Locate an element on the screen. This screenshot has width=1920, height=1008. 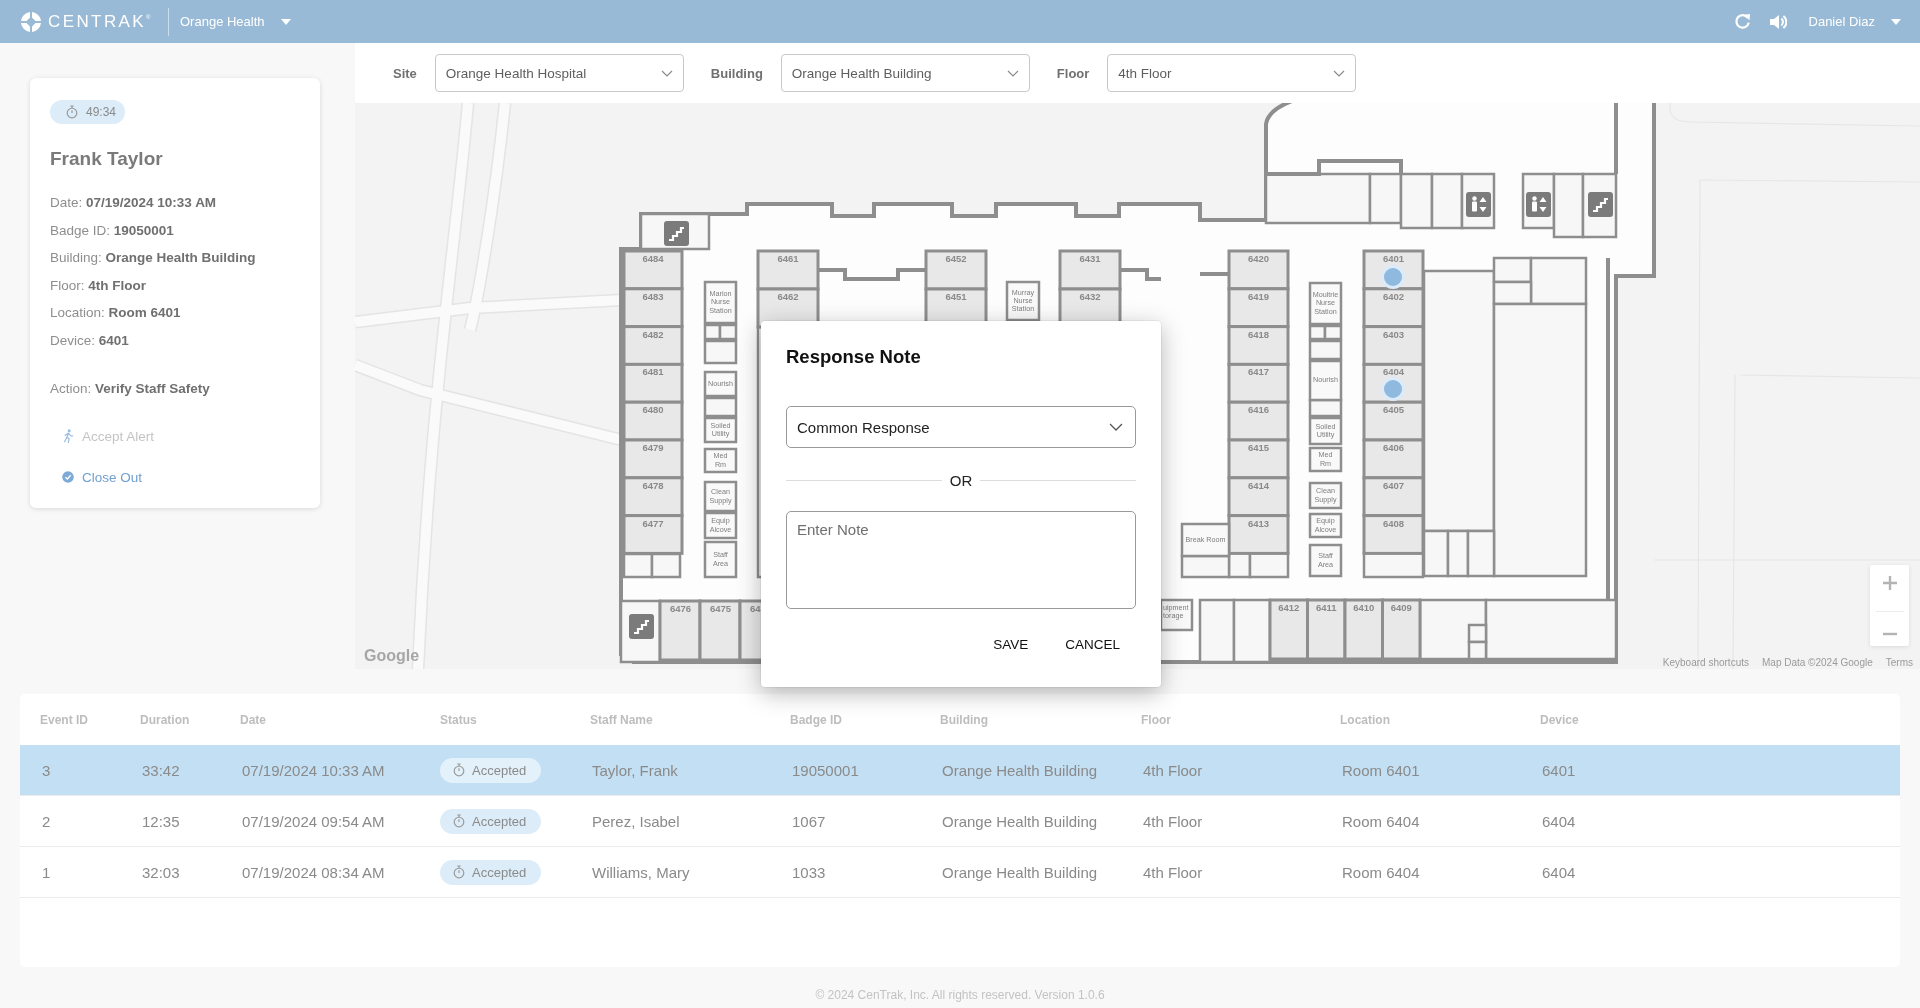
column-header: Duration is located at coordinates (165, 719).